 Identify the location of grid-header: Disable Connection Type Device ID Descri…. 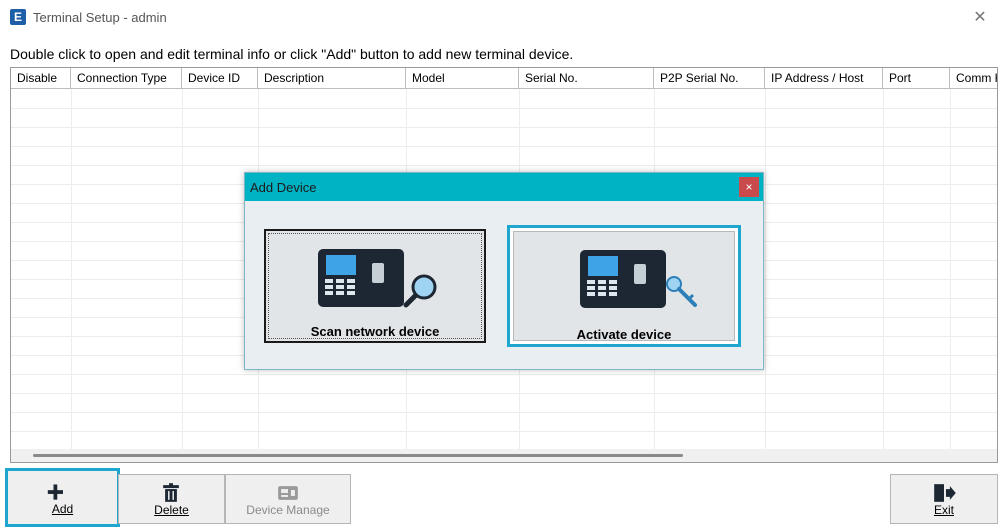
(504, 78).